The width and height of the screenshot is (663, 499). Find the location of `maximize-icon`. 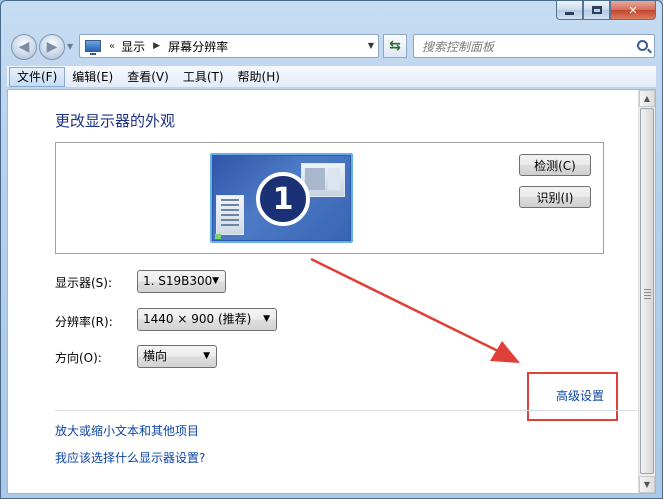

maximize-icon is located at coordinates (596, 10).